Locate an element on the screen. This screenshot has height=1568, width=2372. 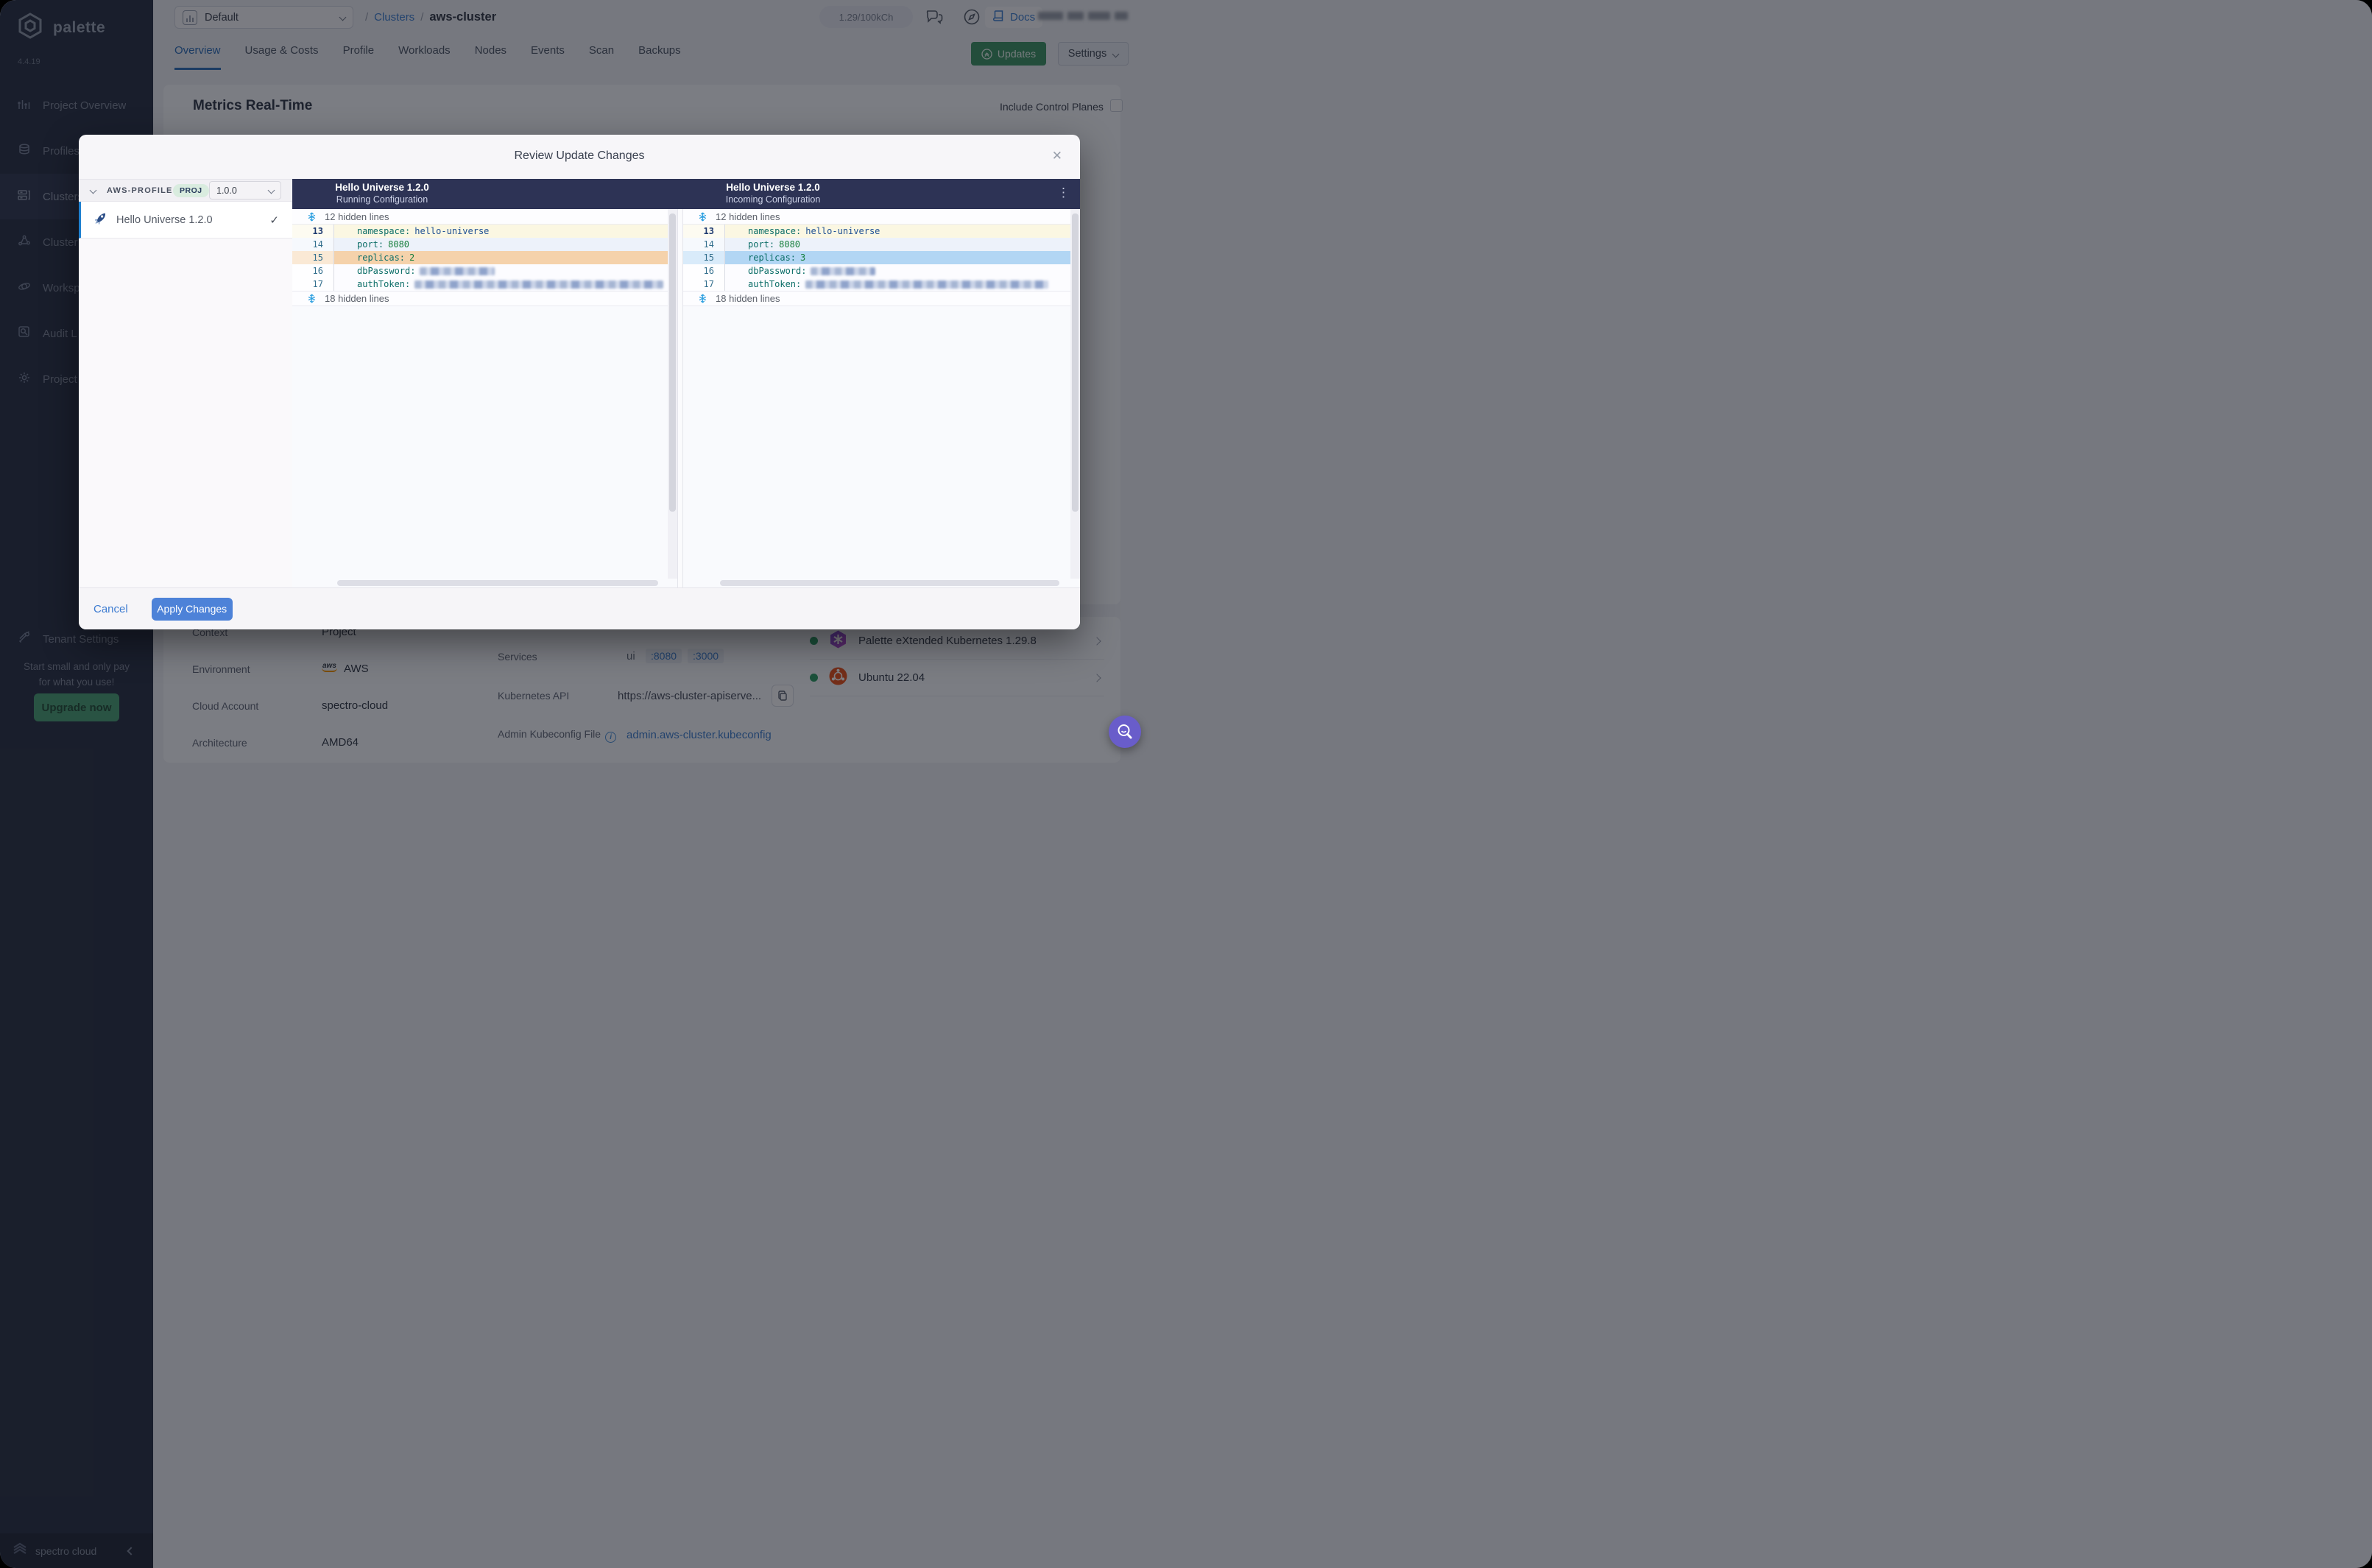
profile-selector-row: AWS-PROFILE PROJ 1.0.0 is located at coordinates (185, 190).